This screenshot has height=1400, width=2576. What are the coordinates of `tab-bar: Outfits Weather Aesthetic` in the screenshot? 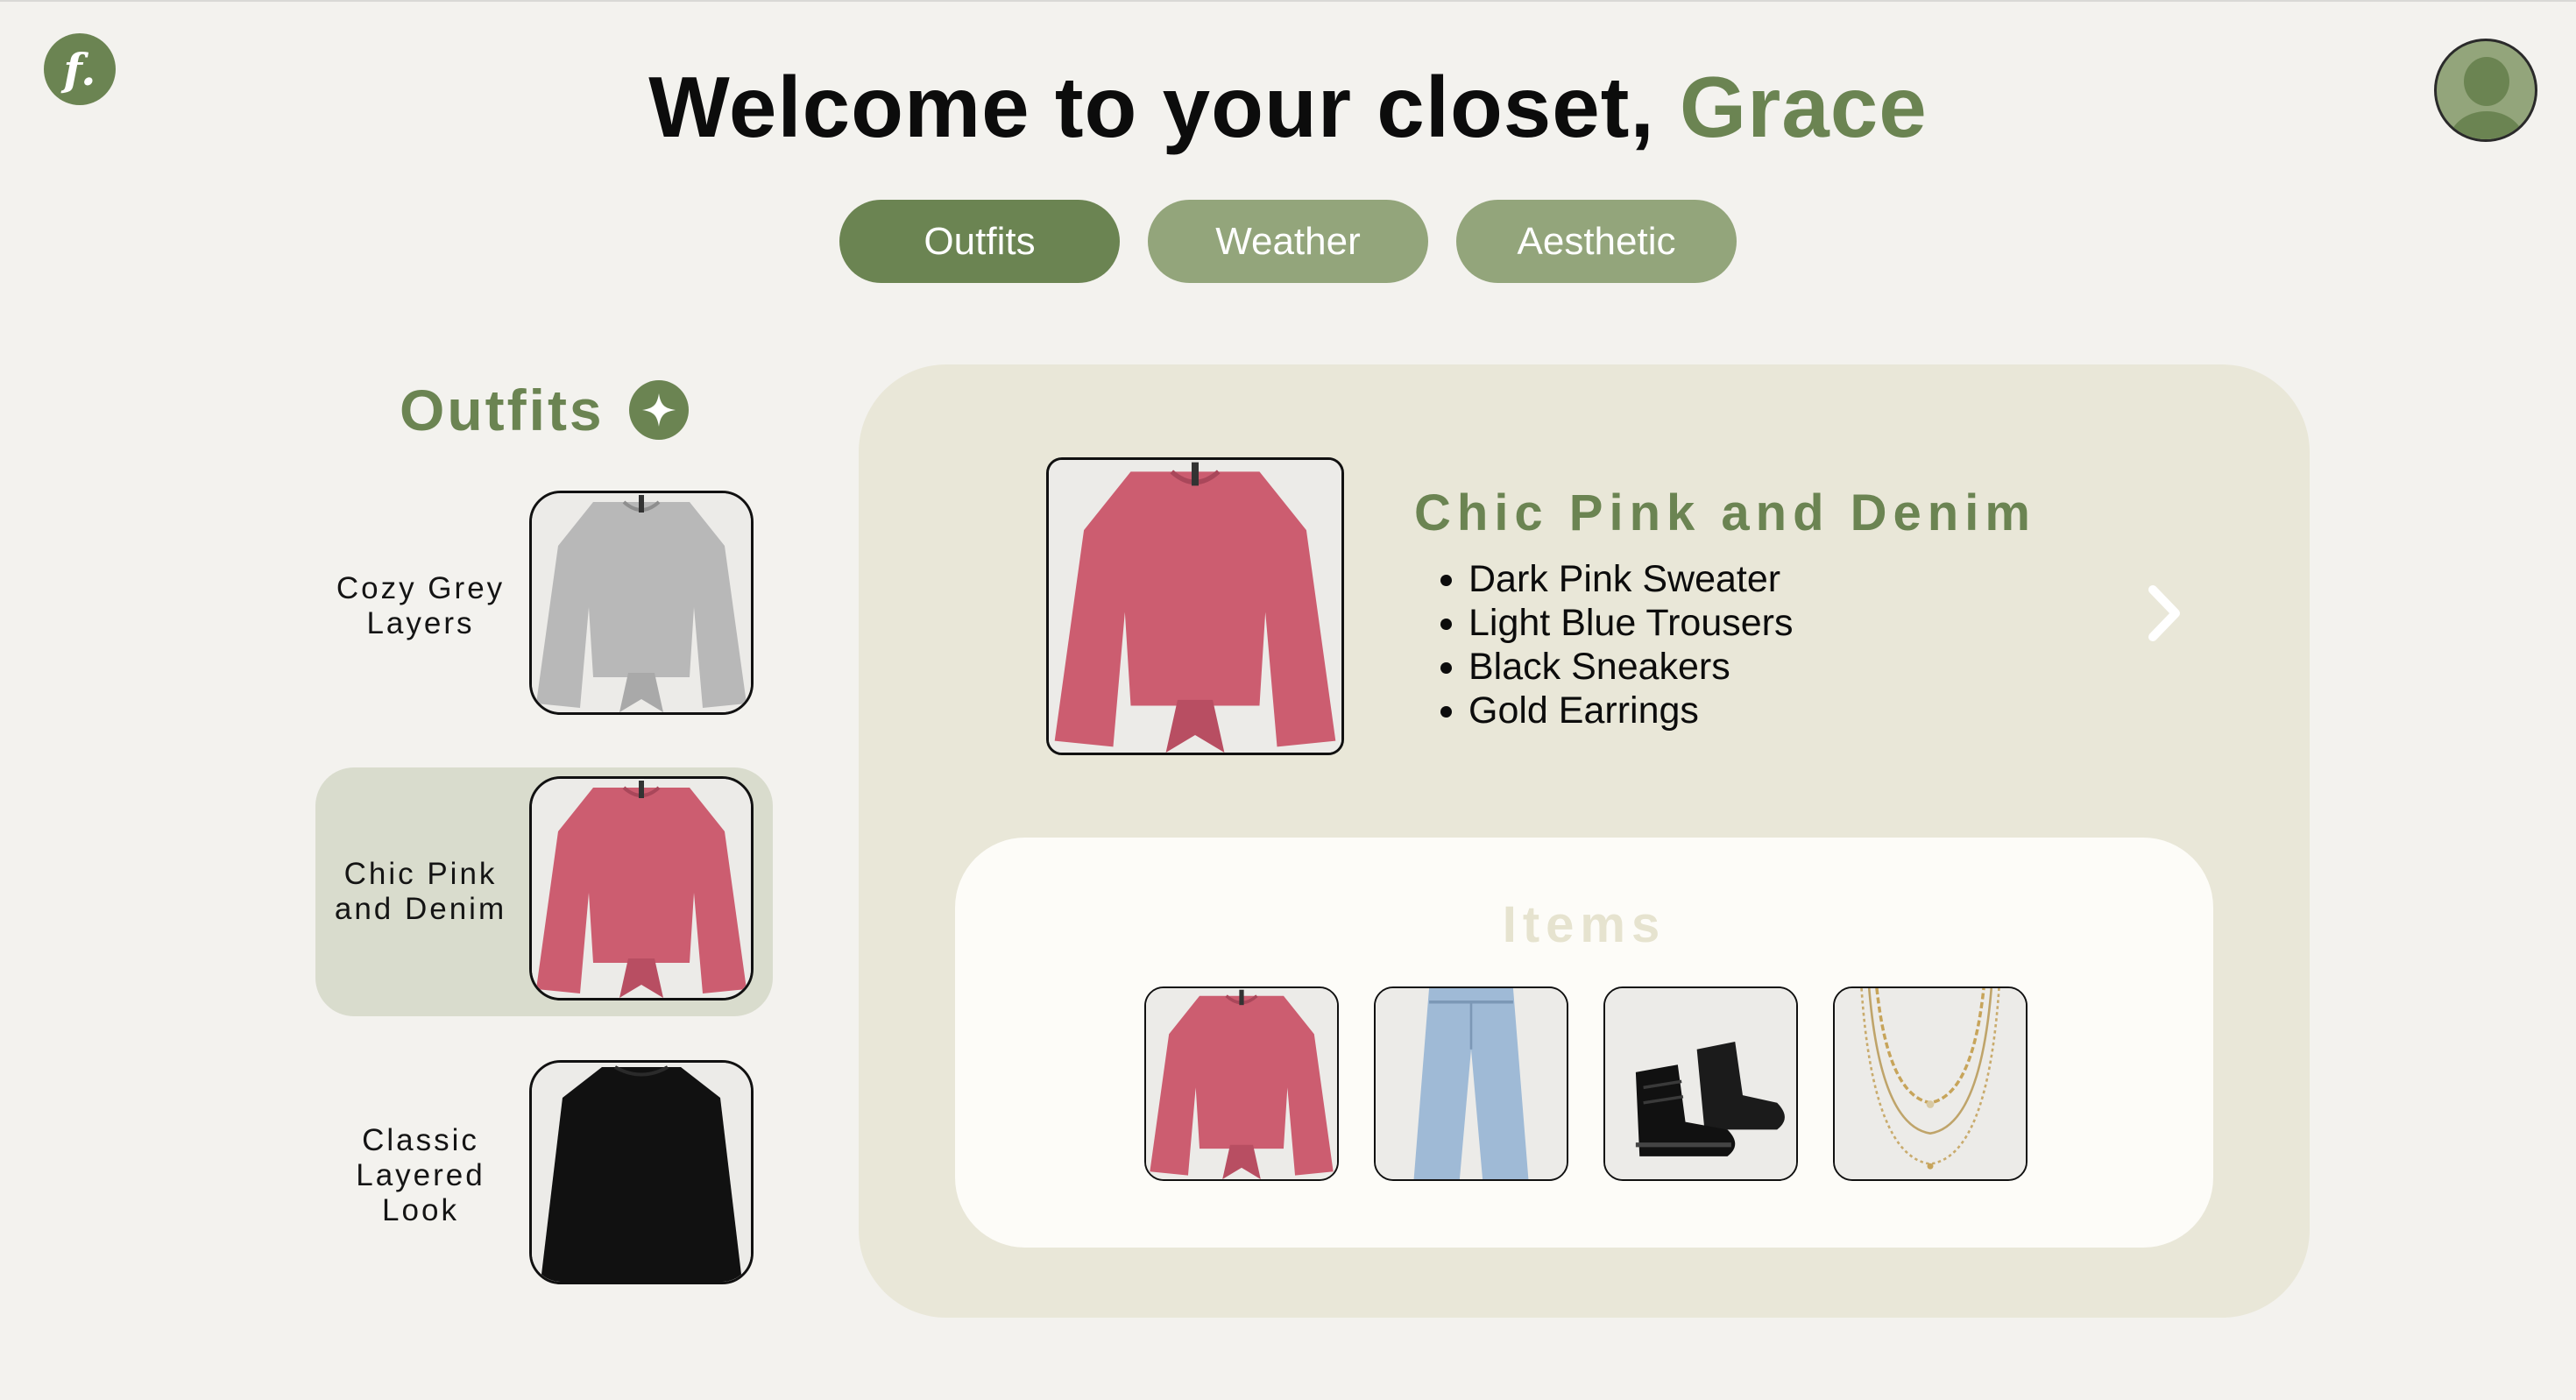 It's located at (1288, 242).